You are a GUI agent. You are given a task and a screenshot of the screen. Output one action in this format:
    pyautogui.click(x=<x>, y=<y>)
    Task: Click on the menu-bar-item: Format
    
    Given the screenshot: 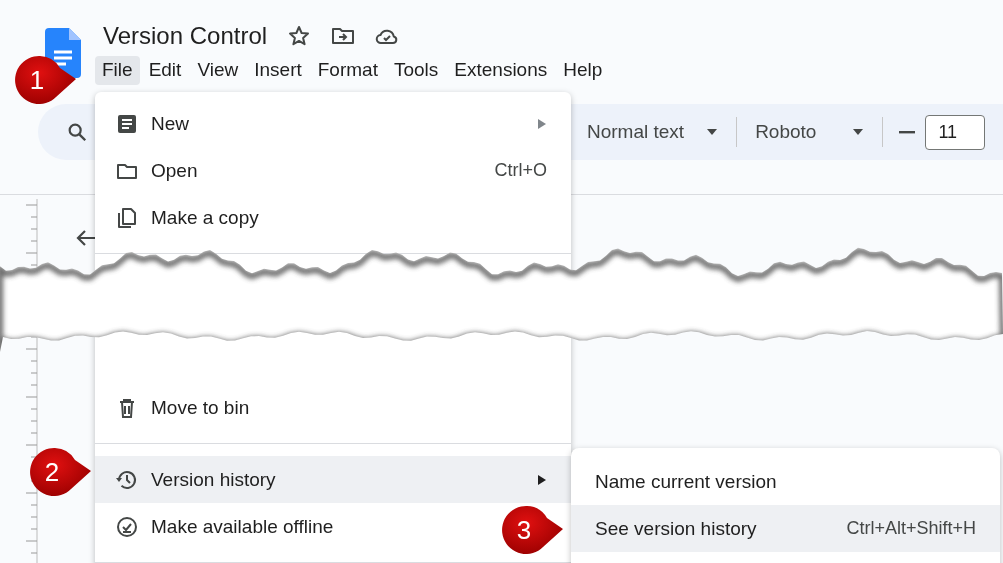 What is the action you would take?
    pyautogui.click(x=347, y=70)
    